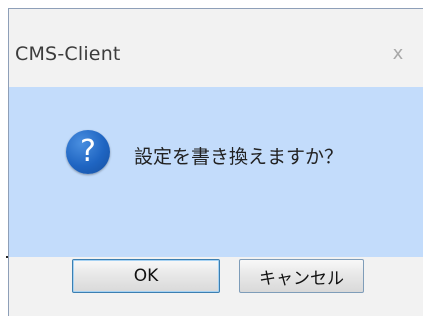  What do you see at coordinates (68, 54) in the screenshot?
I see `window-title: CMS-Client` at bounding box center [68, 54].